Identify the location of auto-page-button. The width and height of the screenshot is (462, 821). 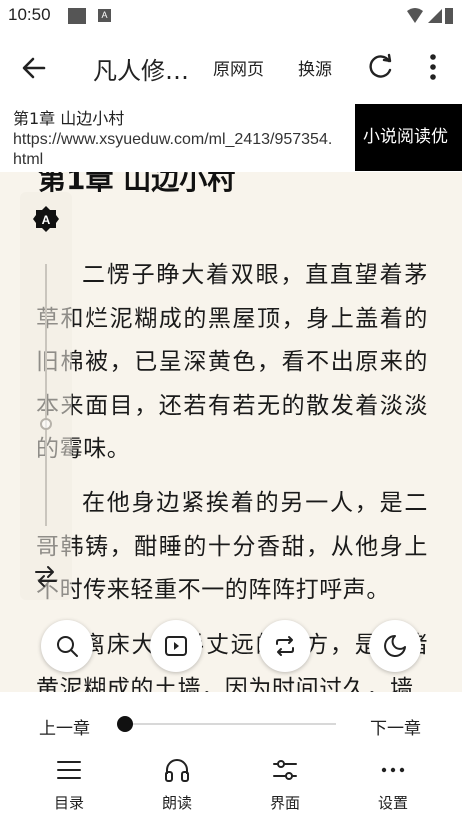
(176, 646).